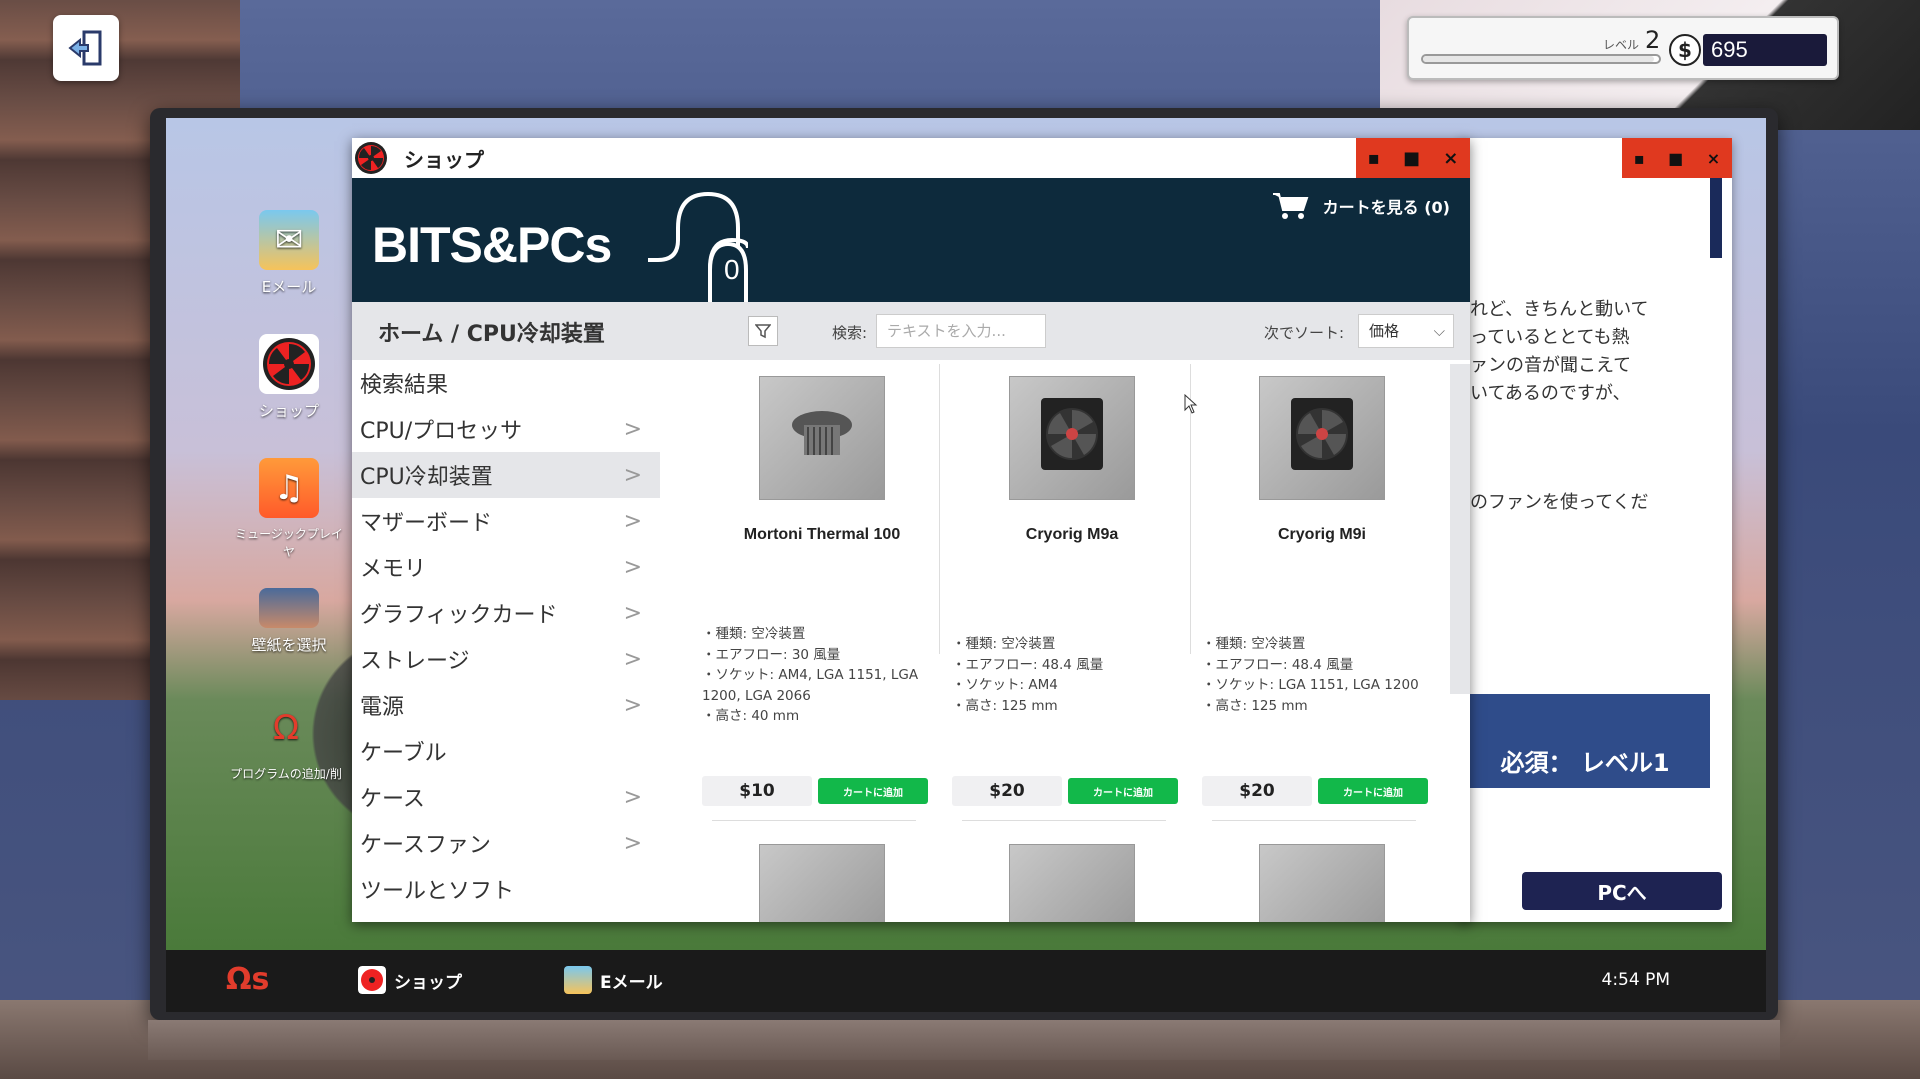 This screenshot has width=1920, height=1079. Describe the element at coordinates (393, 569) in the screenshot. I see `category-label: メモリ` at that location.